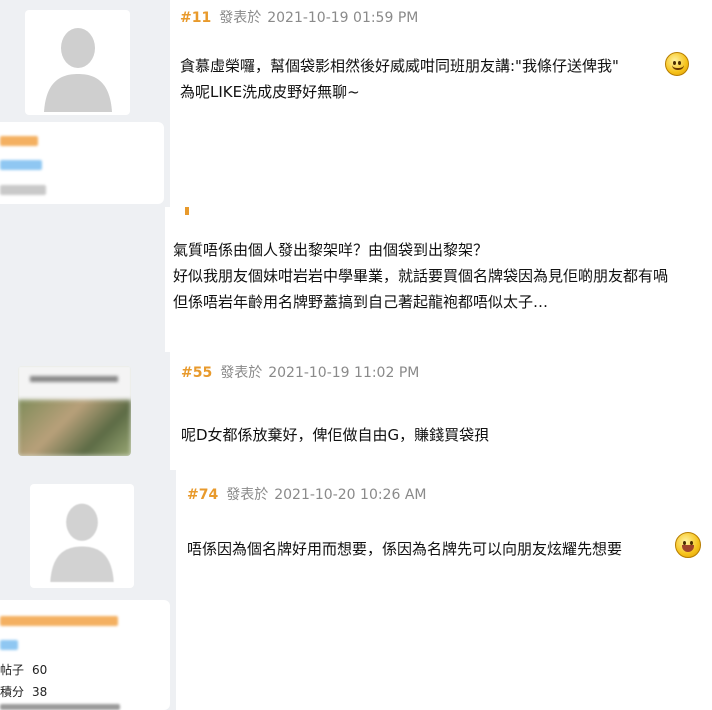  What do you see at coordinates (196, 373) in the screenshot?
I see `floor-number: #55` at bounding box center [196, 373].